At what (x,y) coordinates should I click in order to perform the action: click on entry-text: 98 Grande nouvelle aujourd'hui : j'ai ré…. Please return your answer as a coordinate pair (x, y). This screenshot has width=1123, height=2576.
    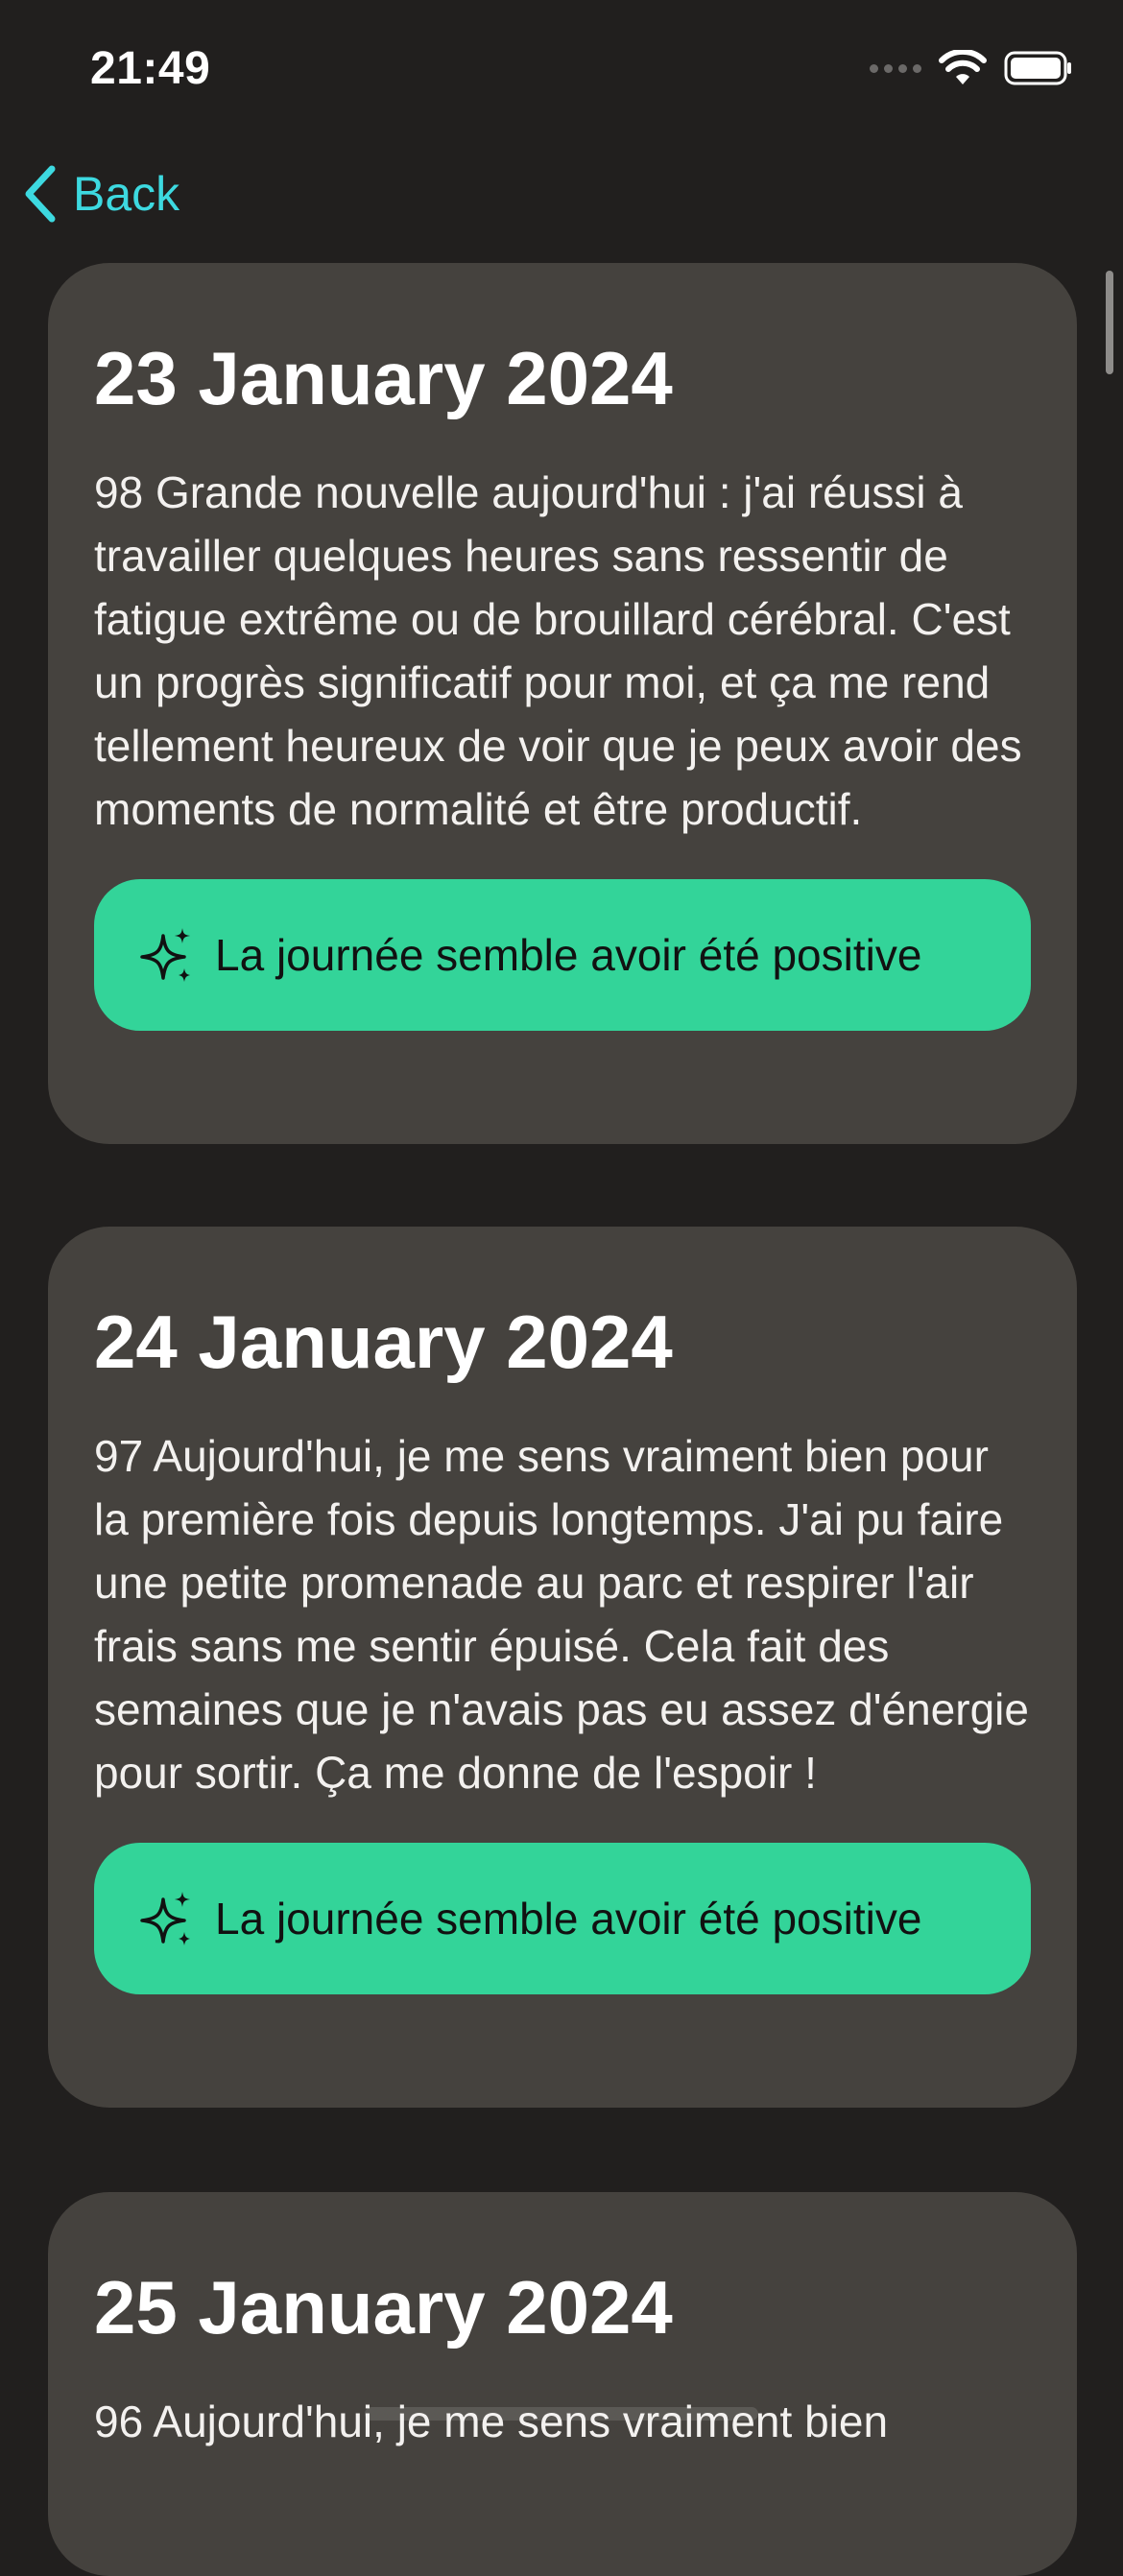
    Looking at the image, I should click on (558, 650).